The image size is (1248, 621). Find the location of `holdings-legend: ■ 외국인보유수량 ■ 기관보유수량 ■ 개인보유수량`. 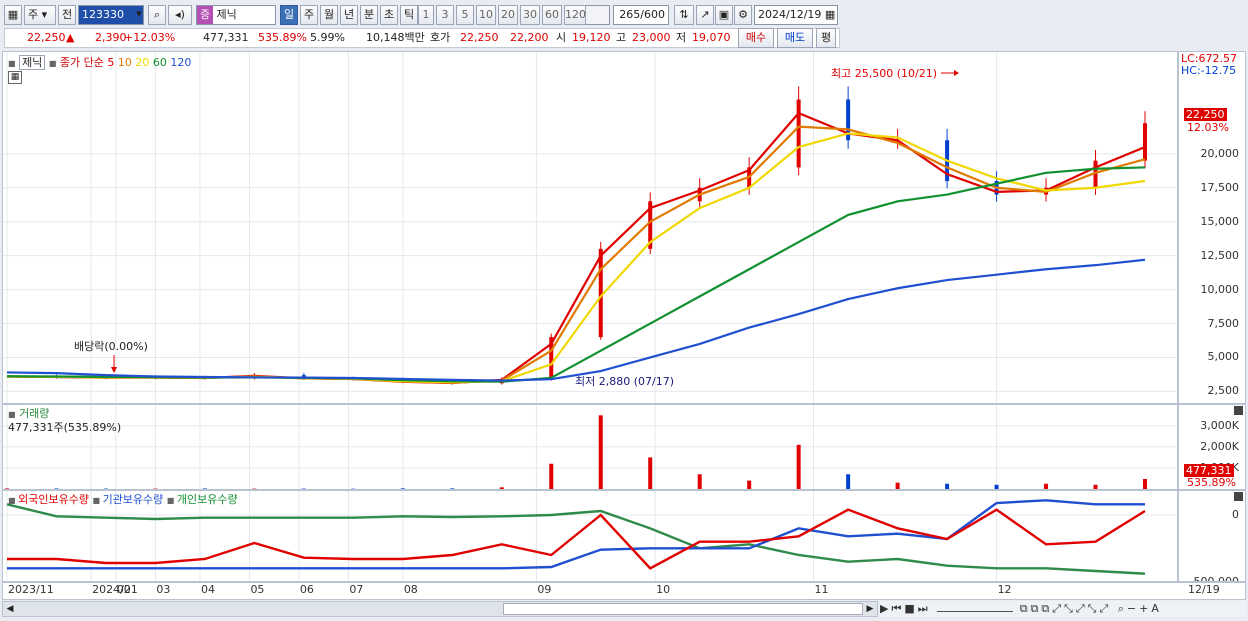

holdings-legend: ■ 외국인보유수량 ■ 기관보유수량 ■ 개인보유수량 is located at coordinates (123, 499).